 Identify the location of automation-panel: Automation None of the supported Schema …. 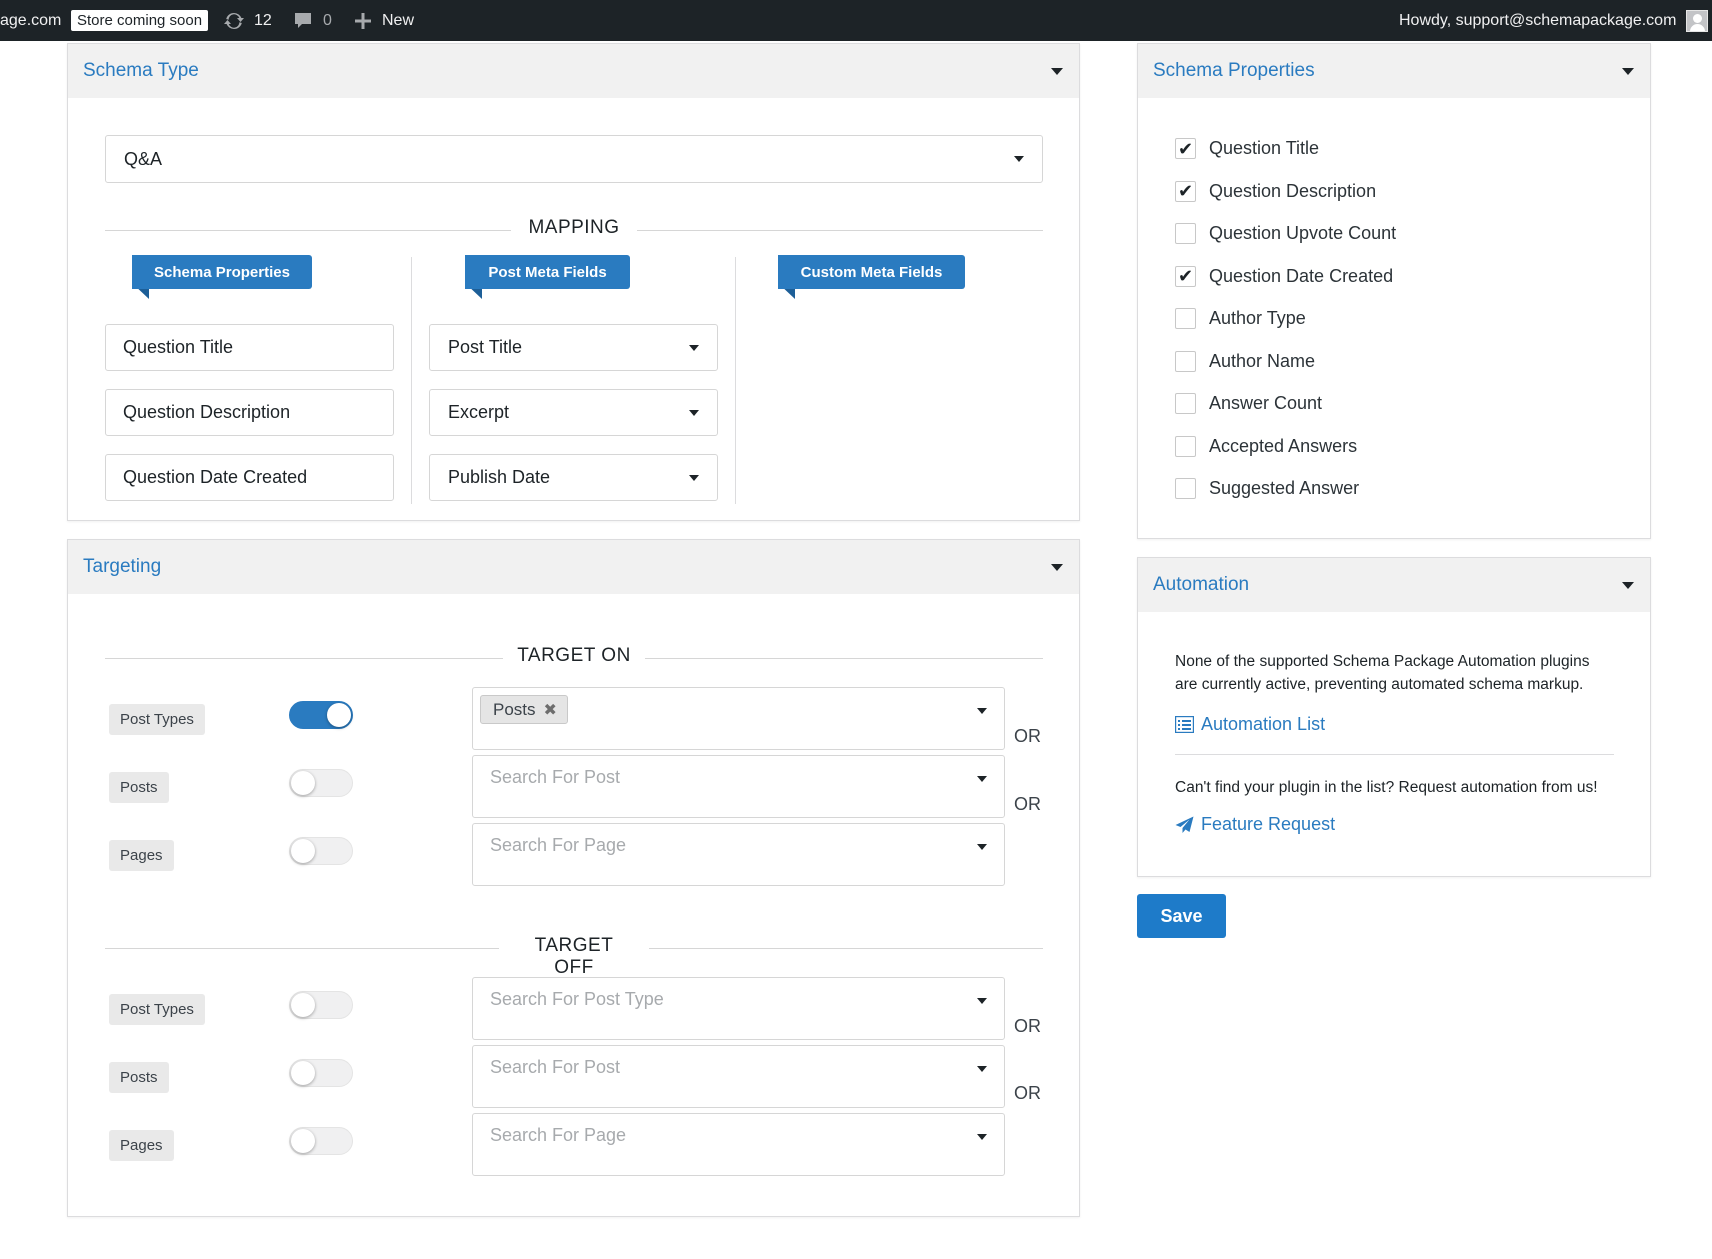
(1394, 717).